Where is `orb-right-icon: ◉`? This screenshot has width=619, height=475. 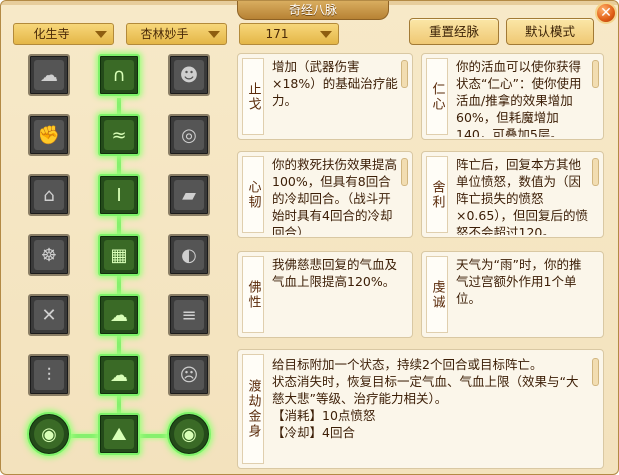 orb-right-icon: ◉ is located at coordinates (189, 434).